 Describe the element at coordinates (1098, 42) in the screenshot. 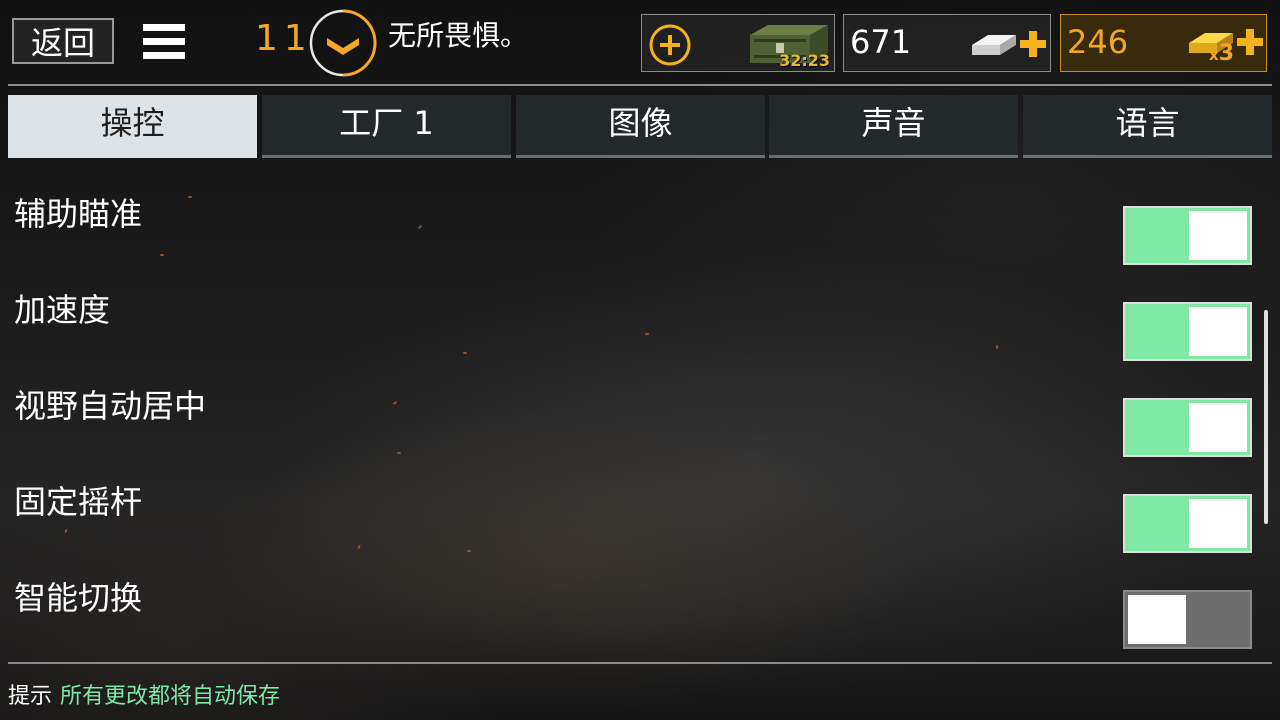

I see `gold-amount: 246` at that location.